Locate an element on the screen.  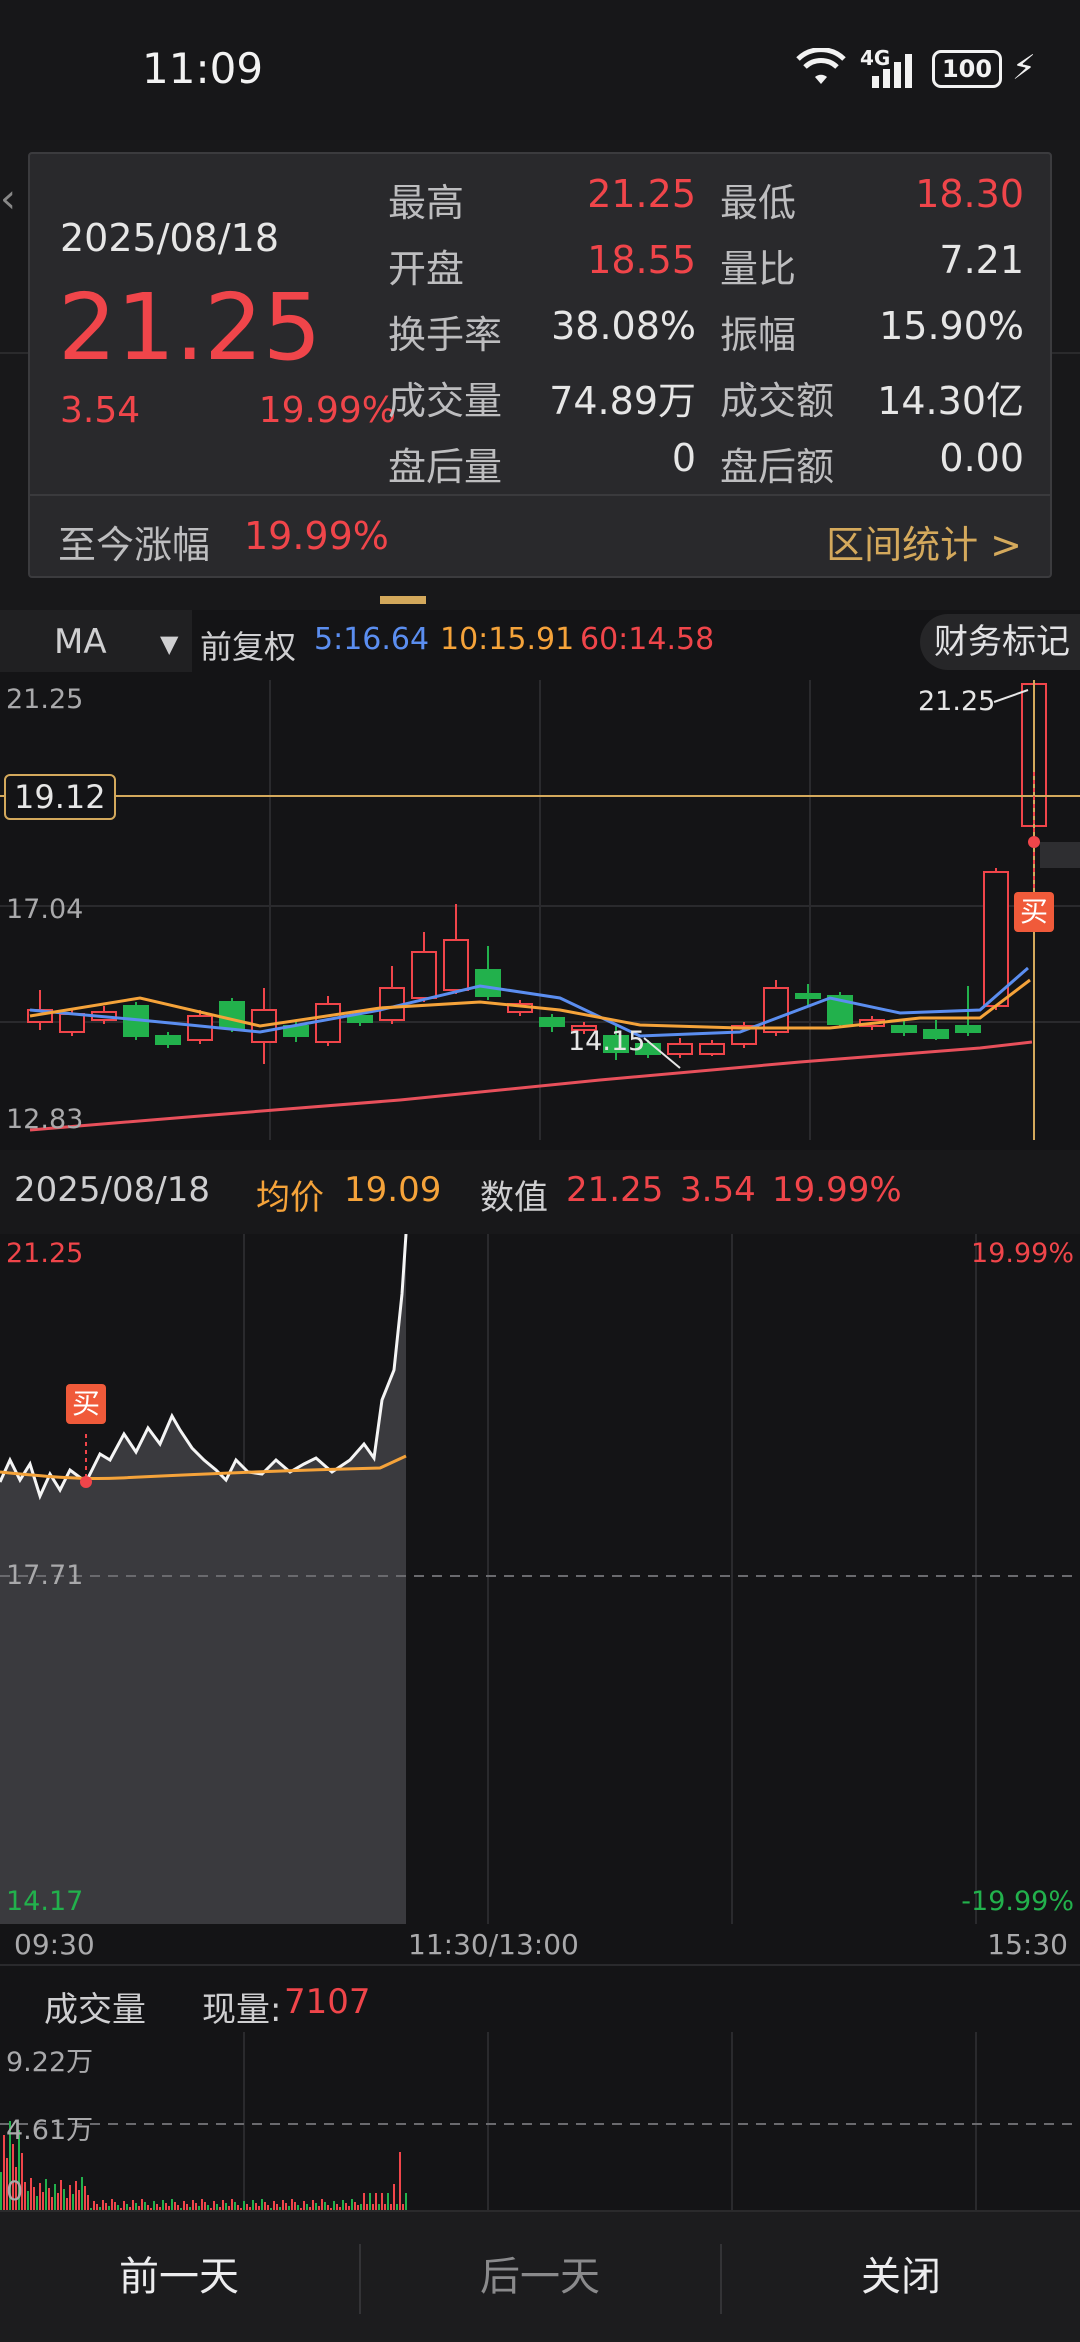
current-change-pct: 19.99% is located at coordinates (837, 1190).